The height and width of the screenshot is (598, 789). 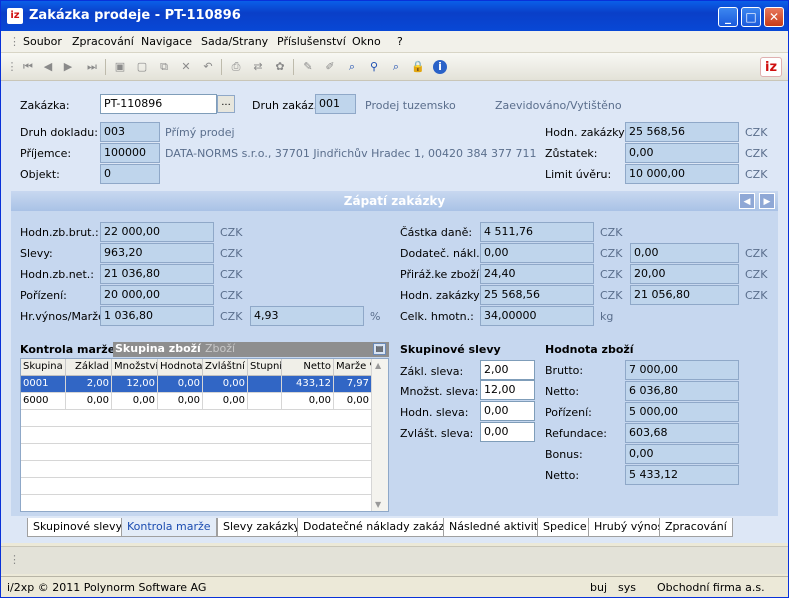 I want to click on prijemce-label: Příjemce:, so click(x=46, y=153).